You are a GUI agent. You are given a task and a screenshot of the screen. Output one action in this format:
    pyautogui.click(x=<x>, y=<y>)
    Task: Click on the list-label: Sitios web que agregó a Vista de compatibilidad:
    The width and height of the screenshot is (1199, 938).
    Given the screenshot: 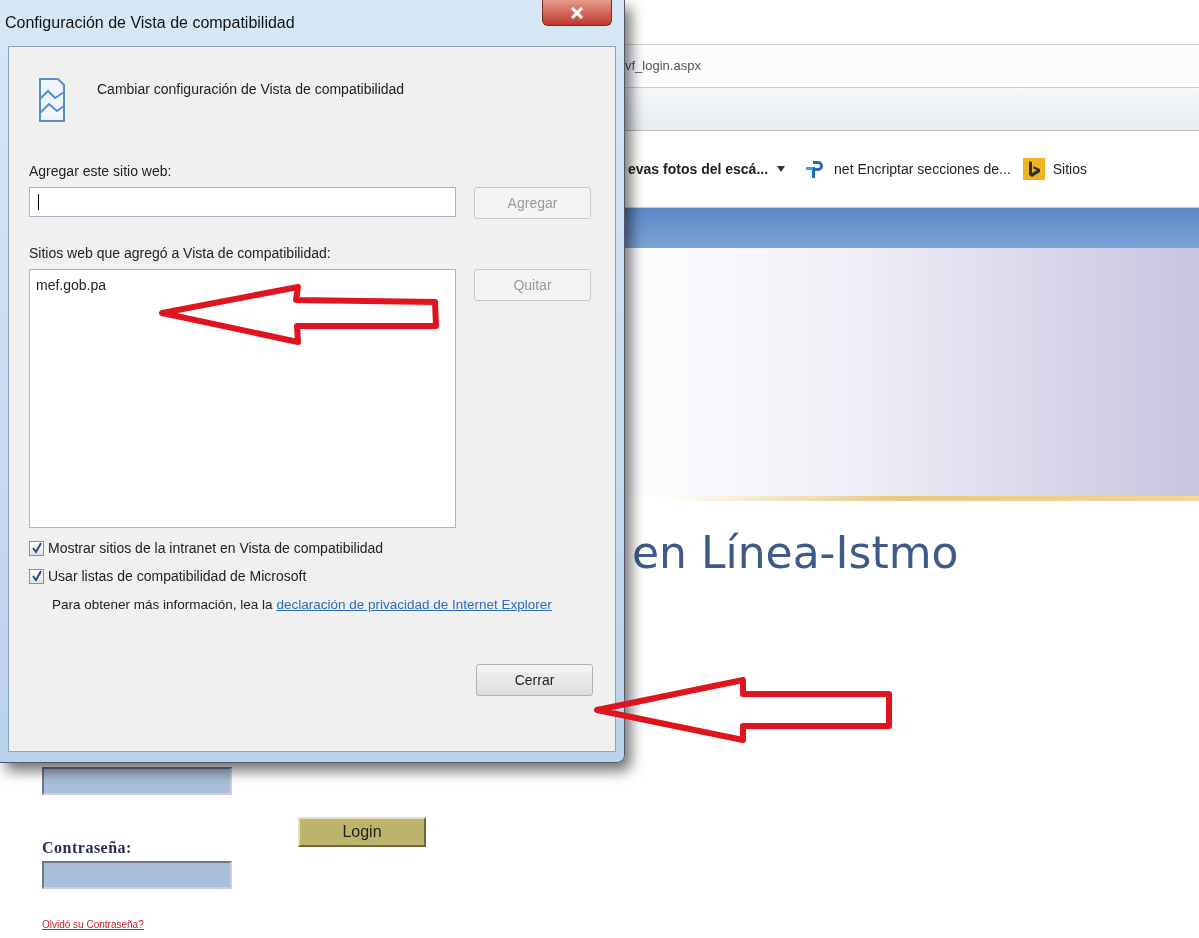 What is the action you would take?
    pyautogui.click(x=180, y=253)
    